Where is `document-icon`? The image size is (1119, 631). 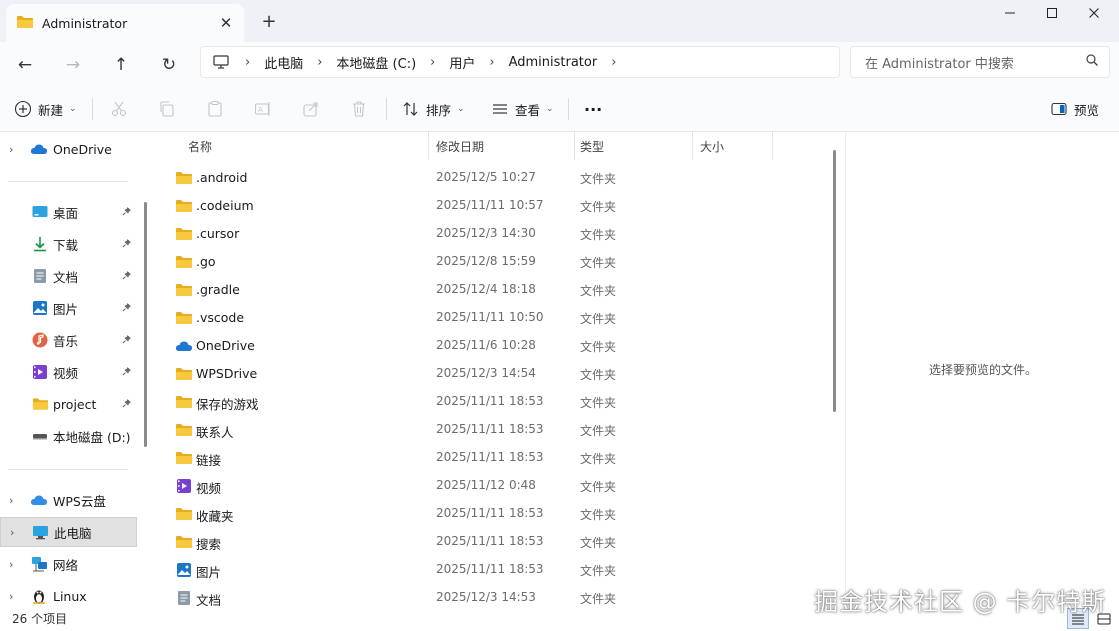
document-icon is located at coordinates (40, 276).